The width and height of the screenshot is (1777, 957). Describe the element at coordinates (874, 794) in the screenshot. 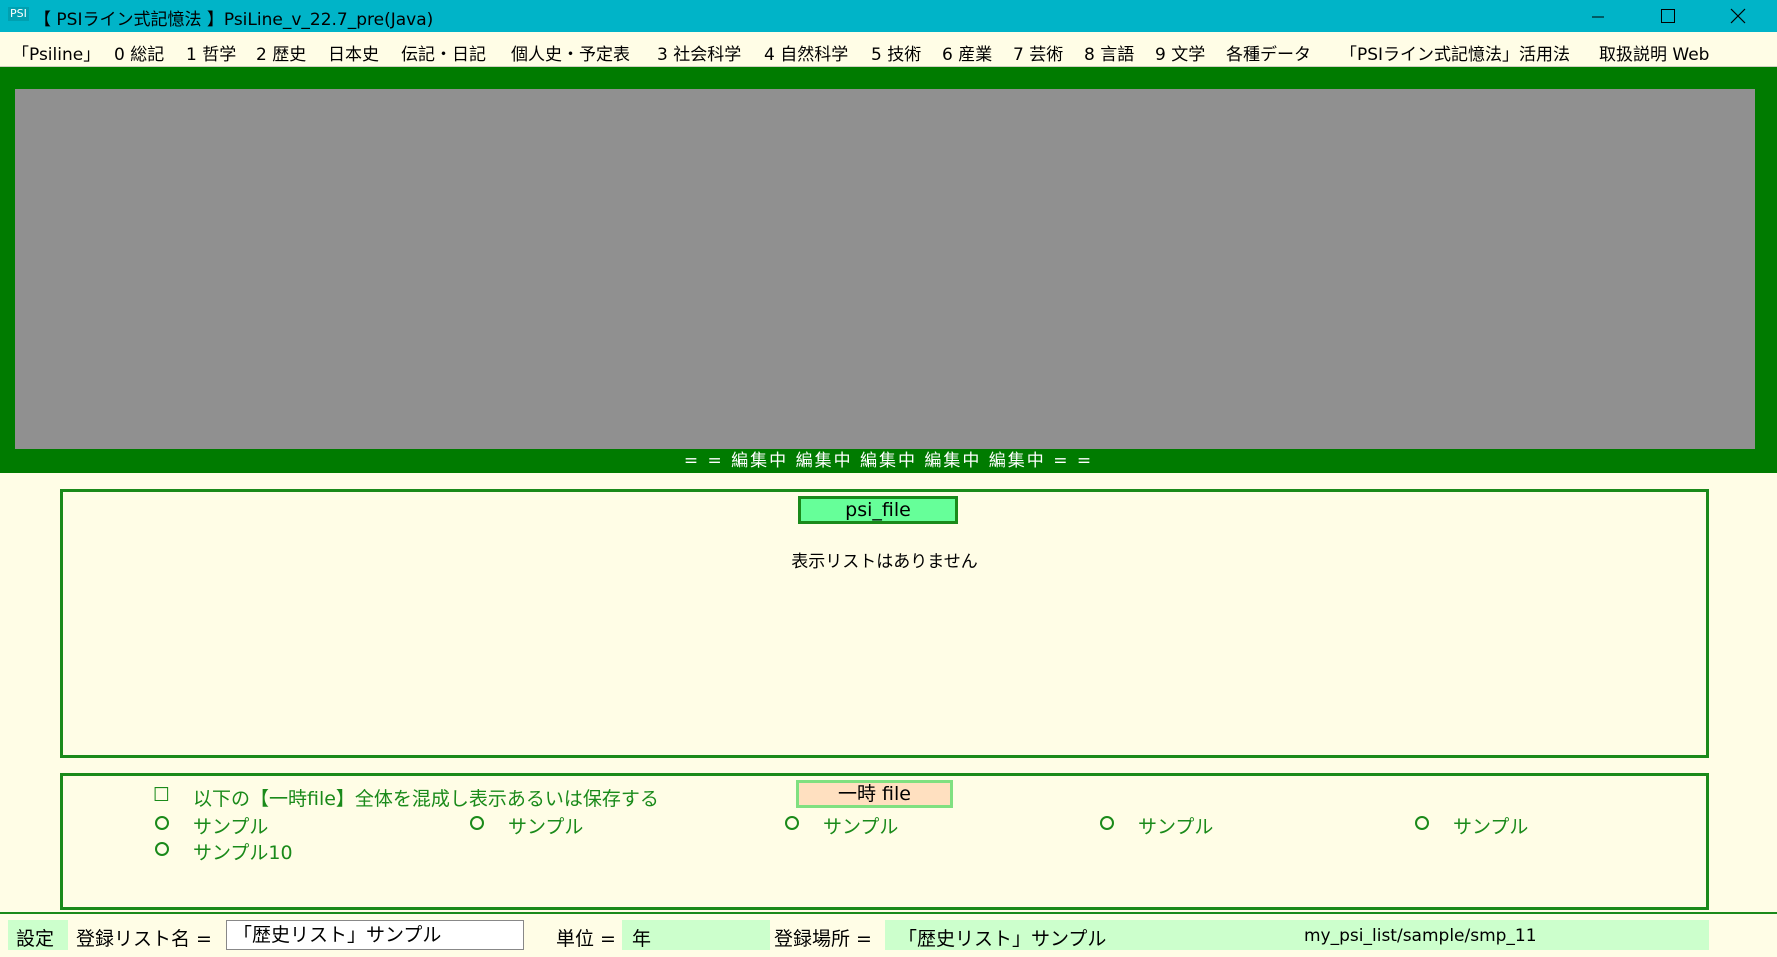

I see `temp-file-button: 一時 file` at that location.